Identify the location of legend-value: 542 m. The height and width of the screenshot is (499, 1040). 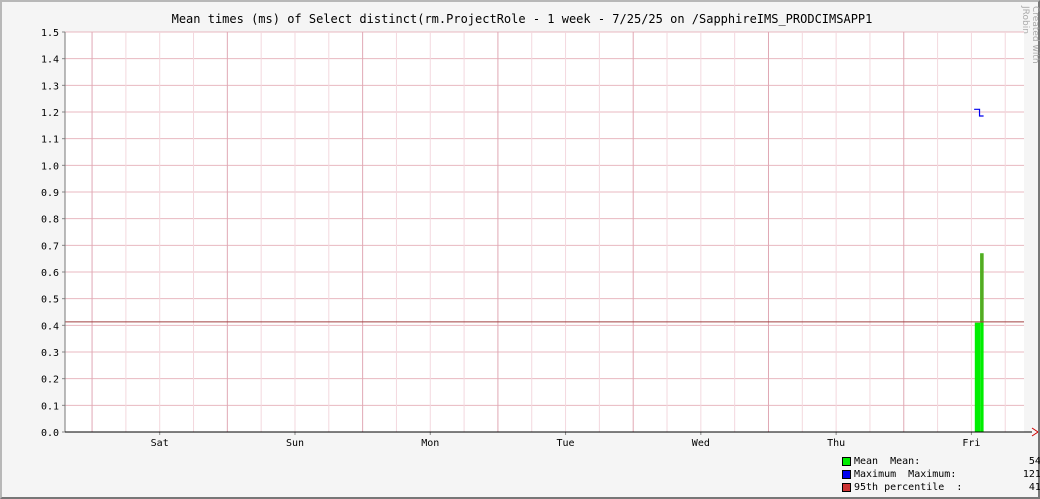
(1034, 461).